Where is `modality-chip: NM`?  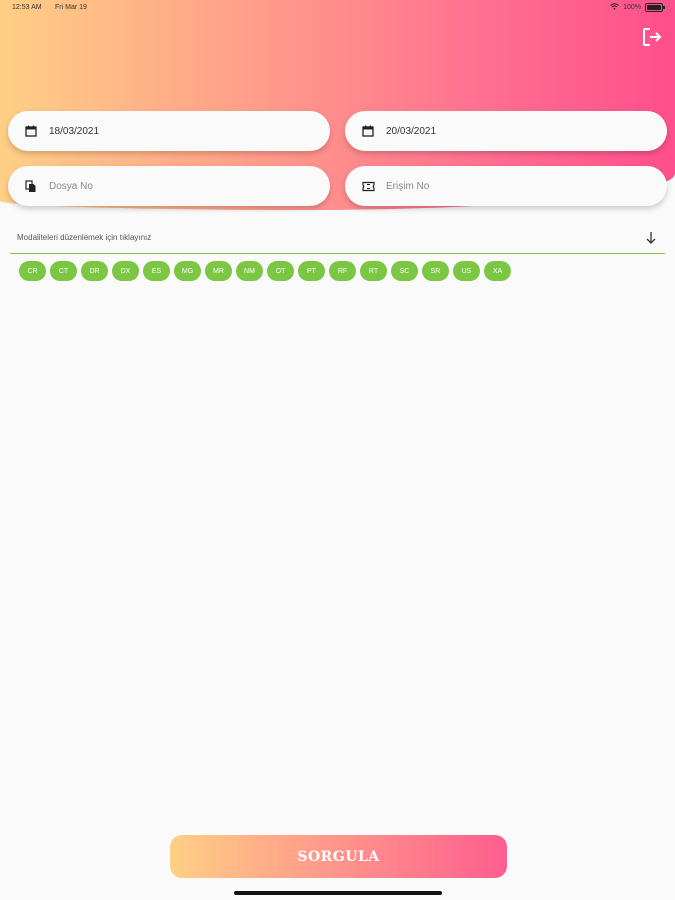 modality-chip: NM is located at coordinates (249, 271).